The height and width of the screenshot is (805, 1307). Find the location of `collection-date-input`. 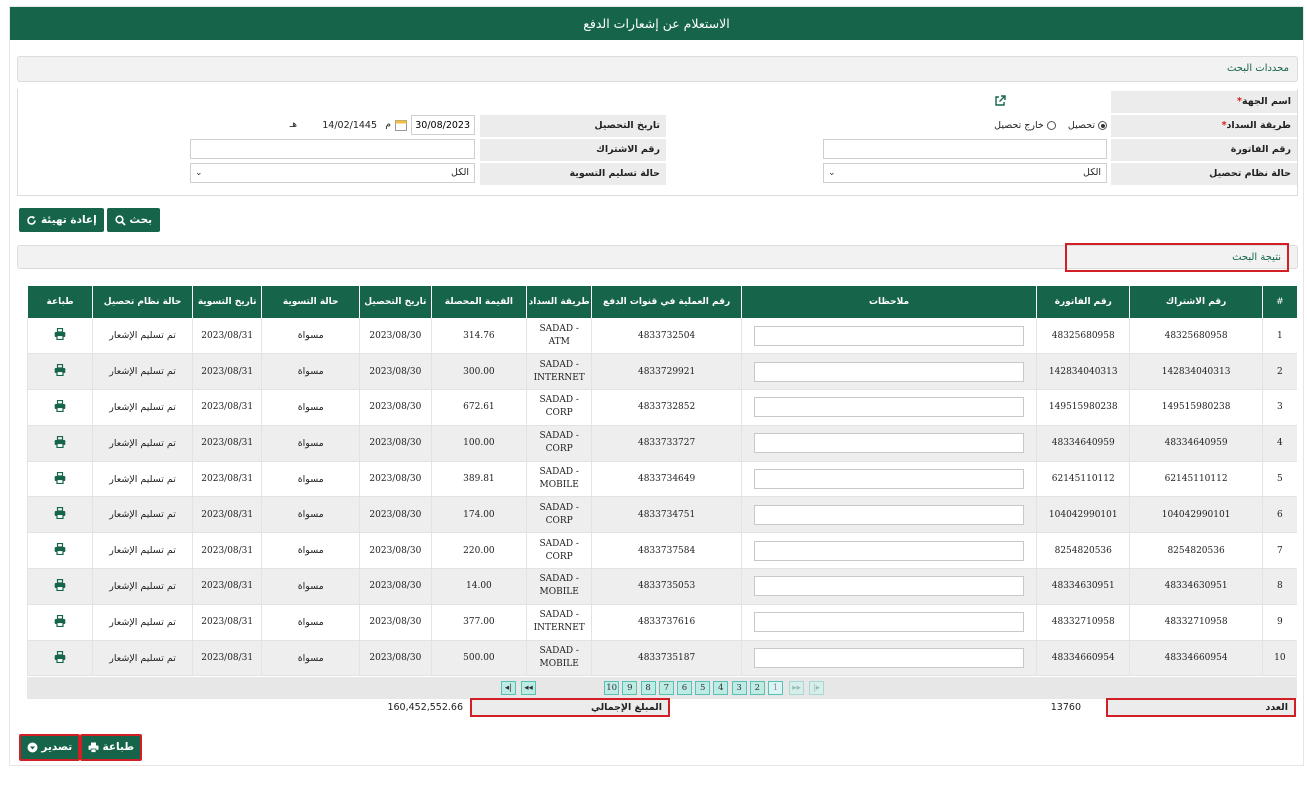

collection-date-input is located at coordinates (443, 125).